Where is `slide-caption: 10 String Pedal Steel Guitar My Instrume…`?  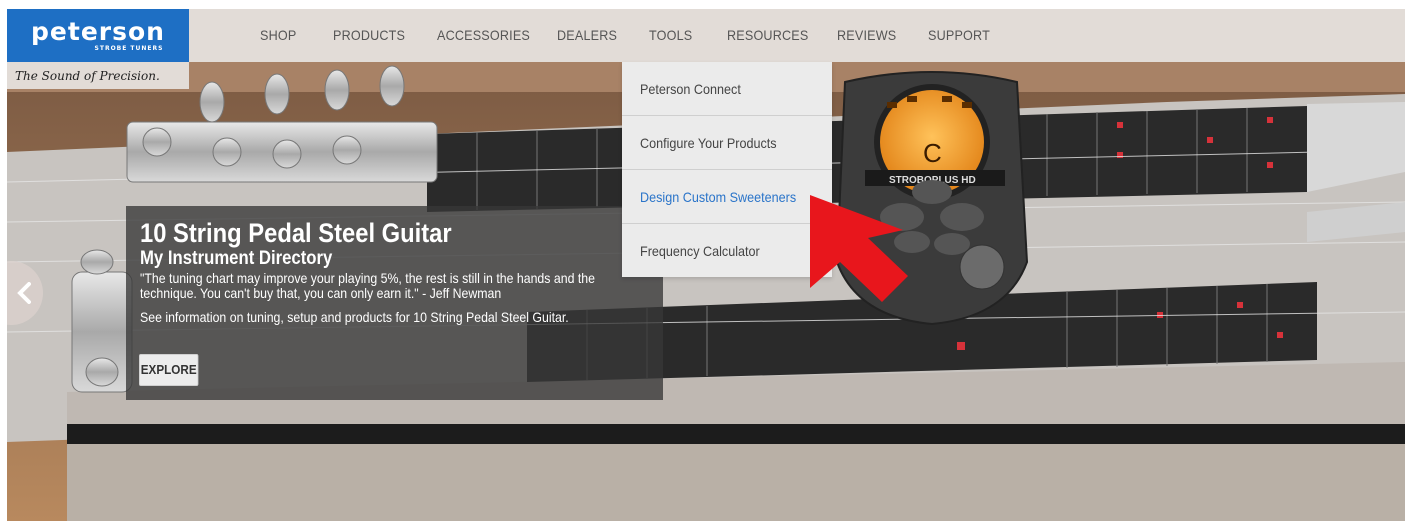 slide-caption: 10 String Pedal Steel Guitar My Instrume… is located at coordinates (394, 303).